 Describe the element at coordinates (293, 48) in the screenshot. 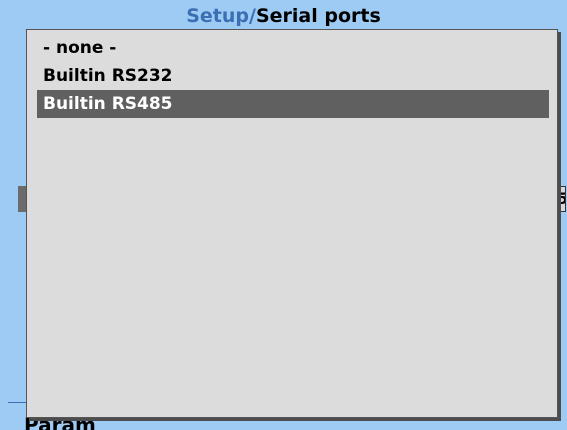

I see `option-none: - none -` at that location.